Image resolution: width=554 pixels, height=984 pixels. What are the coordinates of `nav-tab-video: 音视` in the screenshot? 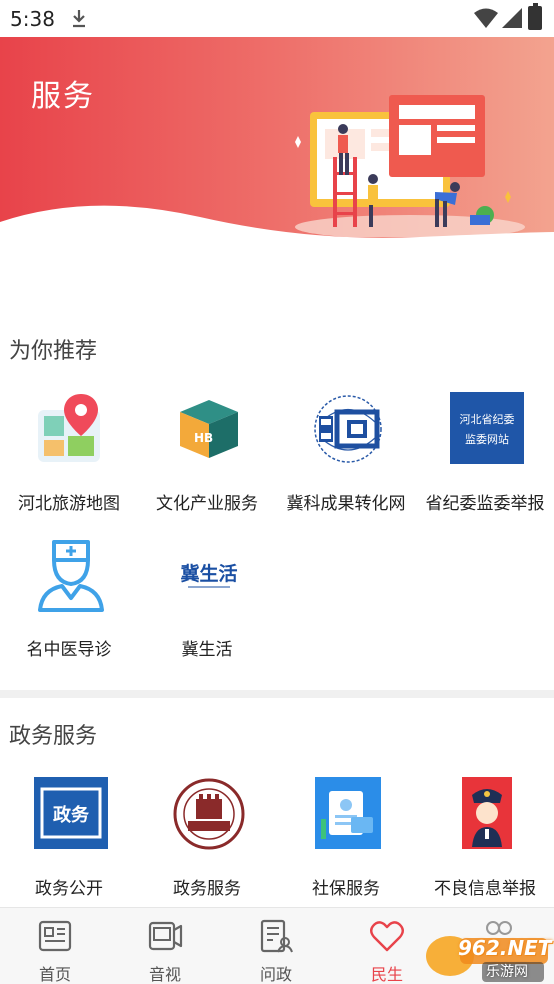 It's located at (165, 946).